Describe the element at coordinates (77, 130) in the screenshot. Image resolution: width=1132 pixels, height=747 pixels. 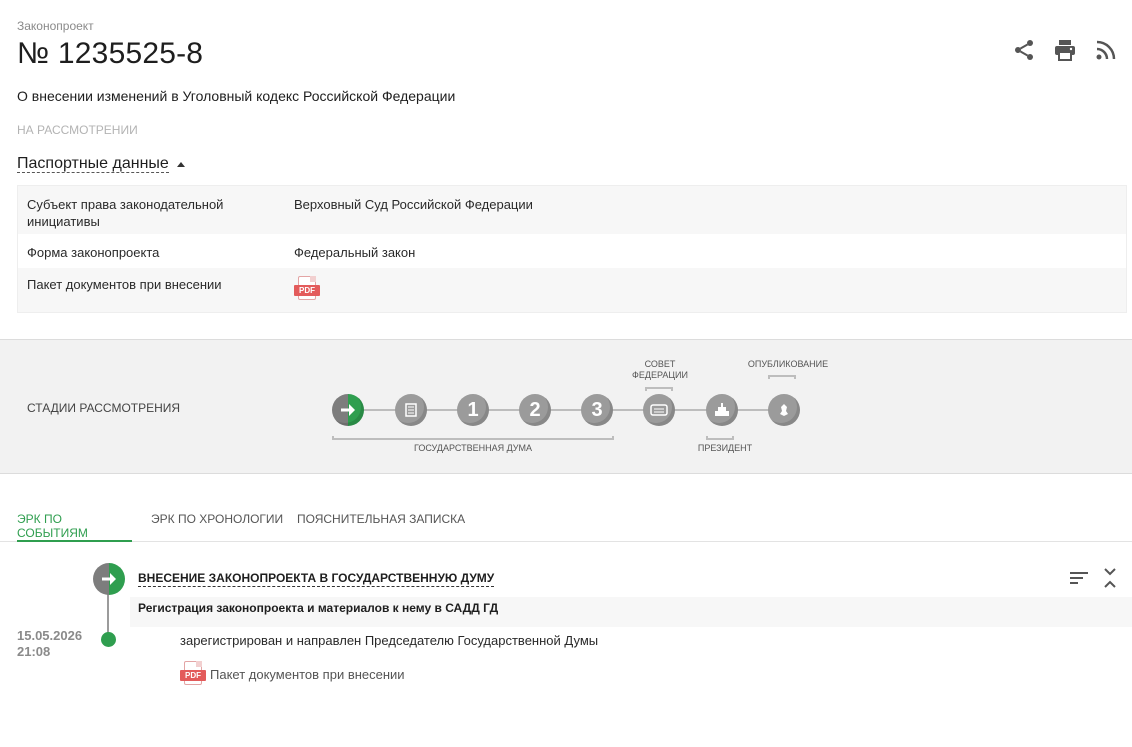
I see `bill-status: НА РАССМОТРЕНИИ` at that location.